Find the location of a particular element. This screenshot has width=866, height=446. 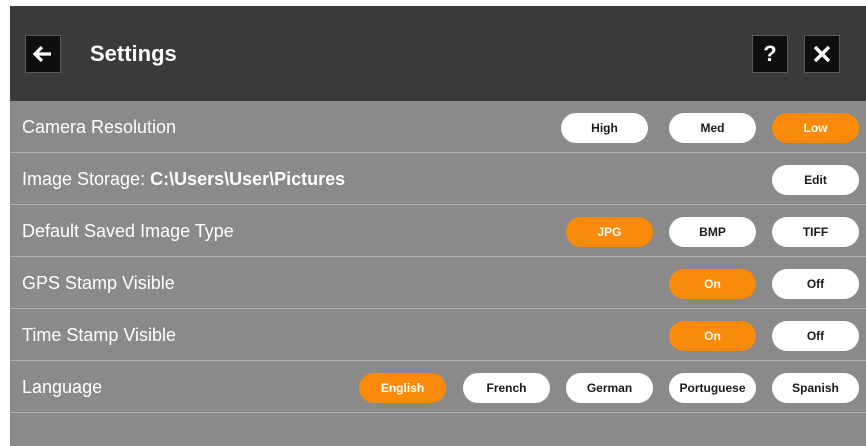

image-storage-caption: Image Storage: is located at coordinates (86, 179).